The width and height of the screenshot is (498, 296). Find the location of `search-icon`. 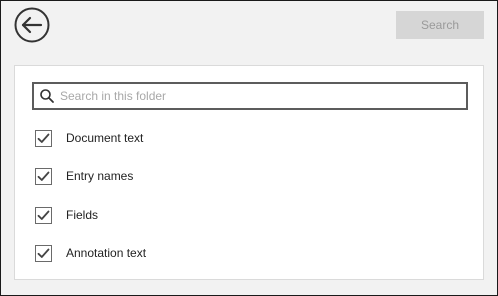

search-icon is located at coordinates (47, 96).